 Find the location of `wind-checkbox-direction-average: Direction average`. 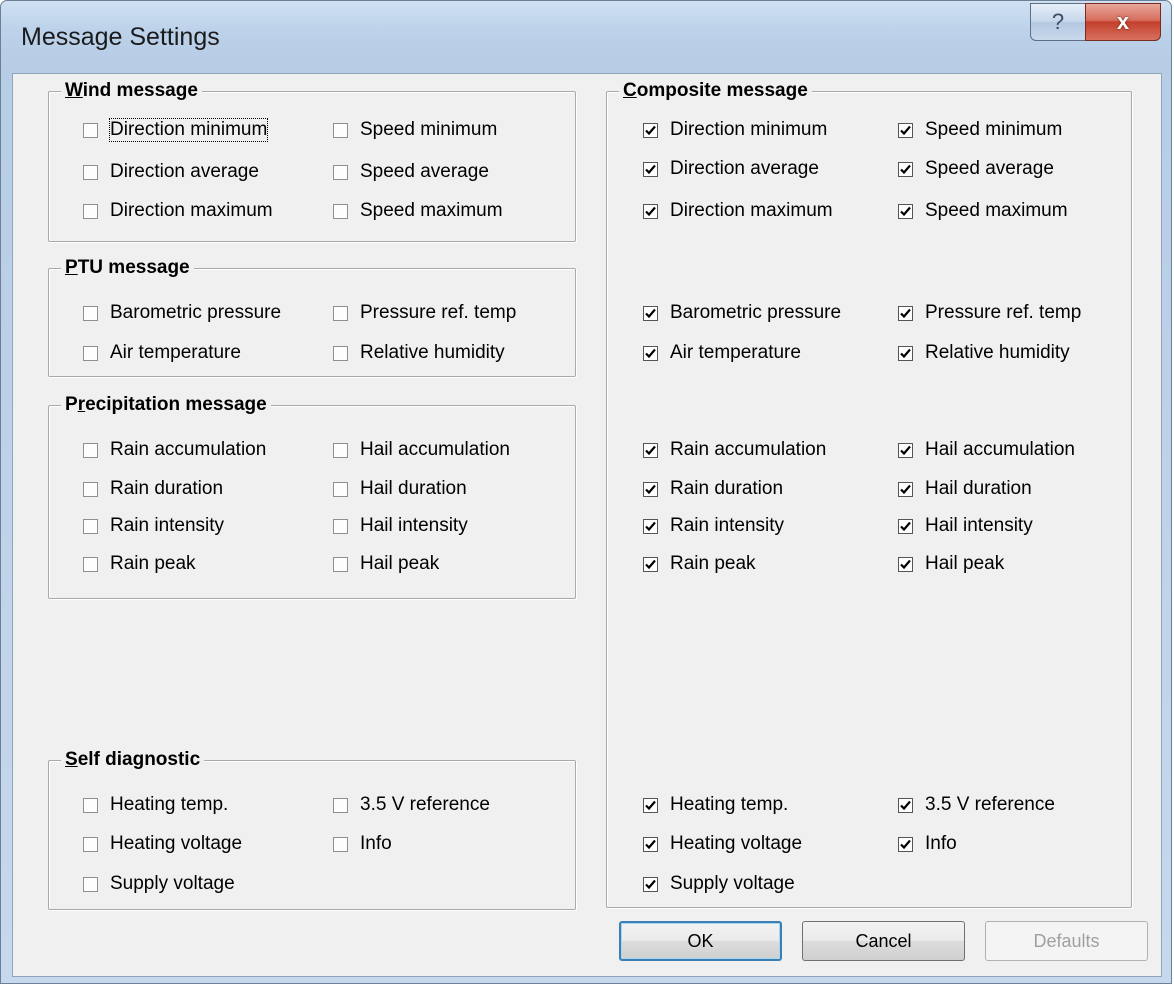

wind-checkbox-direction-average: Direction average is located at coordinates (171, 172).